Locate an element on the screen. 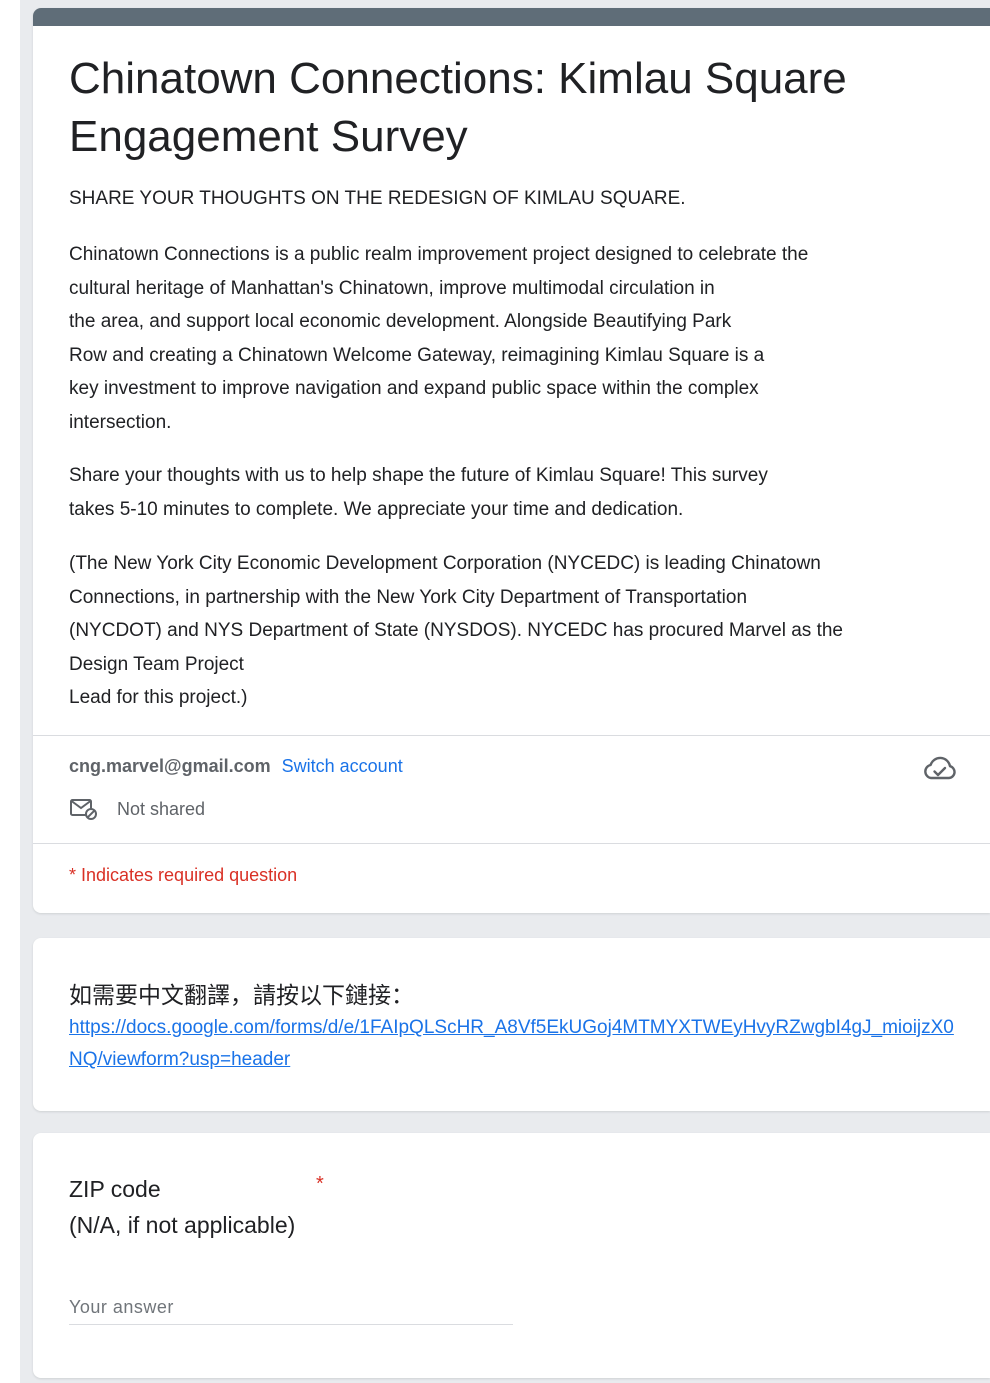  email-not-shared-icon is located at coordinates (83, 809).